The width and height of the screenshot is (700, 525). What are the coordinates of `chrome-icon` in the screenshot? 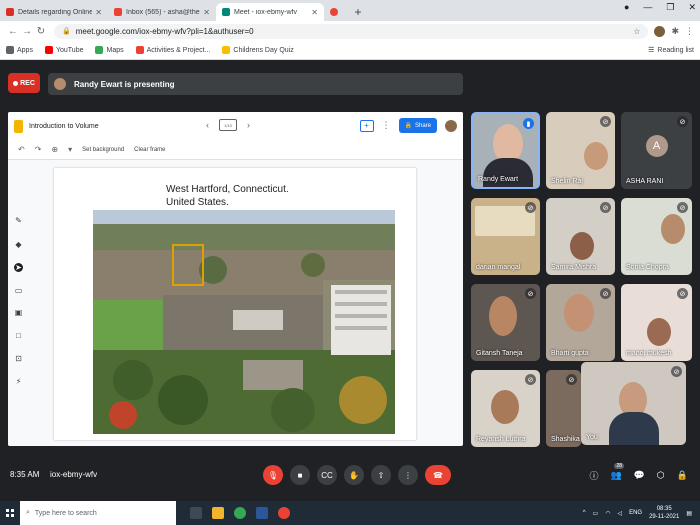 It's located at (240, 513).